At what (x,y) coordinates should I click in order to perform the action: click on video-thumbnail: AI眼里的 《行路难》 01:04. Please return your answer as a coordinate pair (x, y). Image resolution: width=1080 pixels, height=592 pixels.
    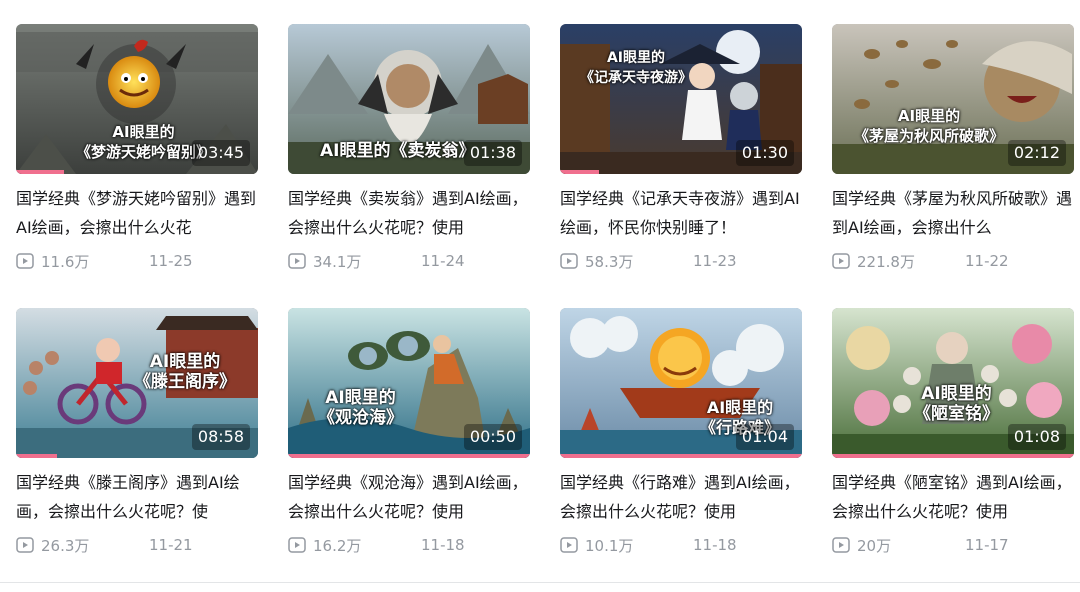
    Looking at the image, I should click on (681, 383).